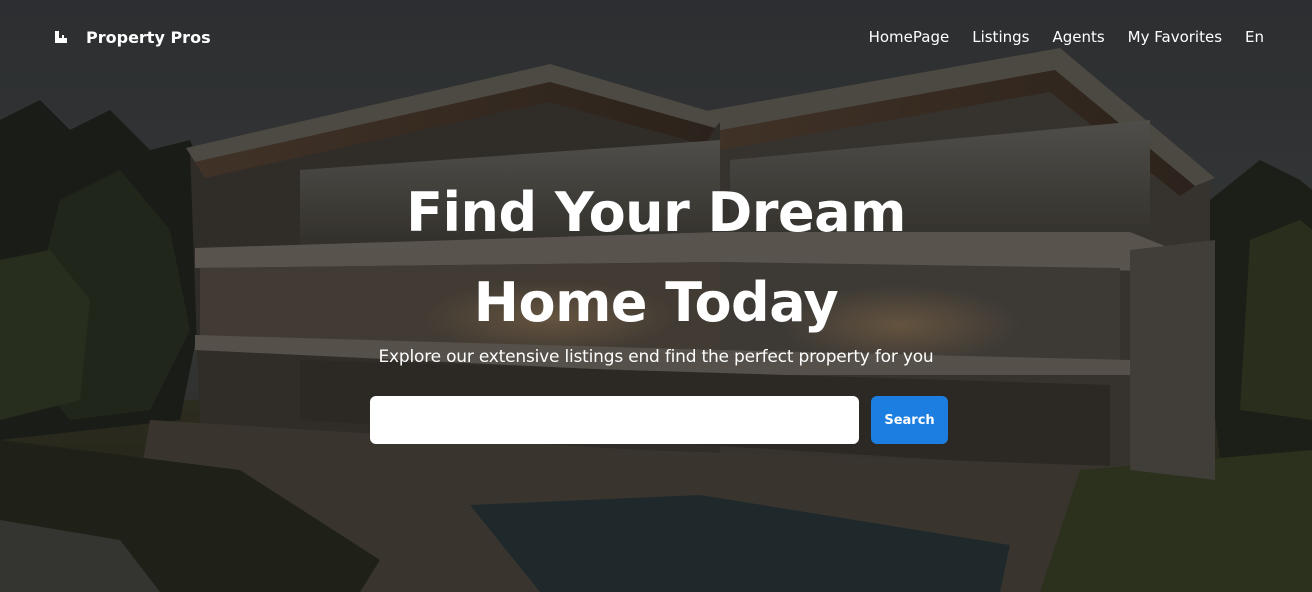 The width and height of the screenshot is (1312, 592). I want to click on nav-links: HomePage Listings Agents My Favorites En, so click(1066, 37).